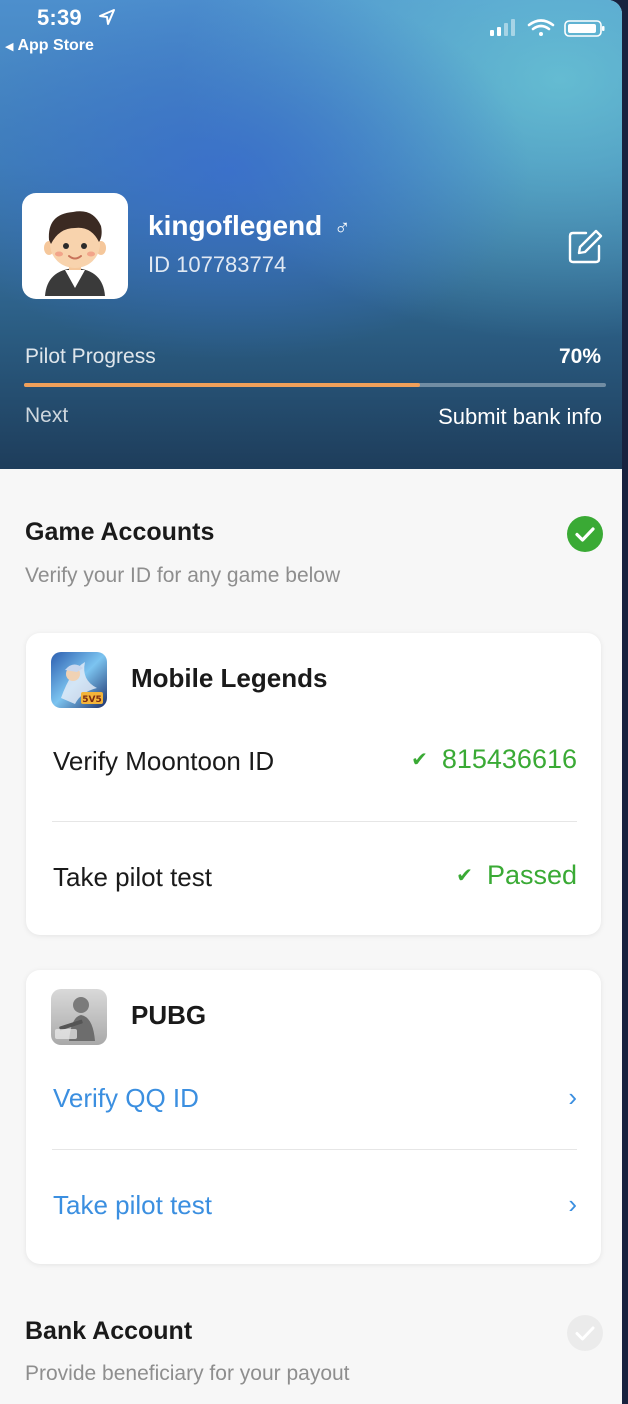 The image size is (628, 1404). What do you see at coordinates (235, 225) in the screenshot?
I see `username: kingoflegend` at bounding box center [235, 225].